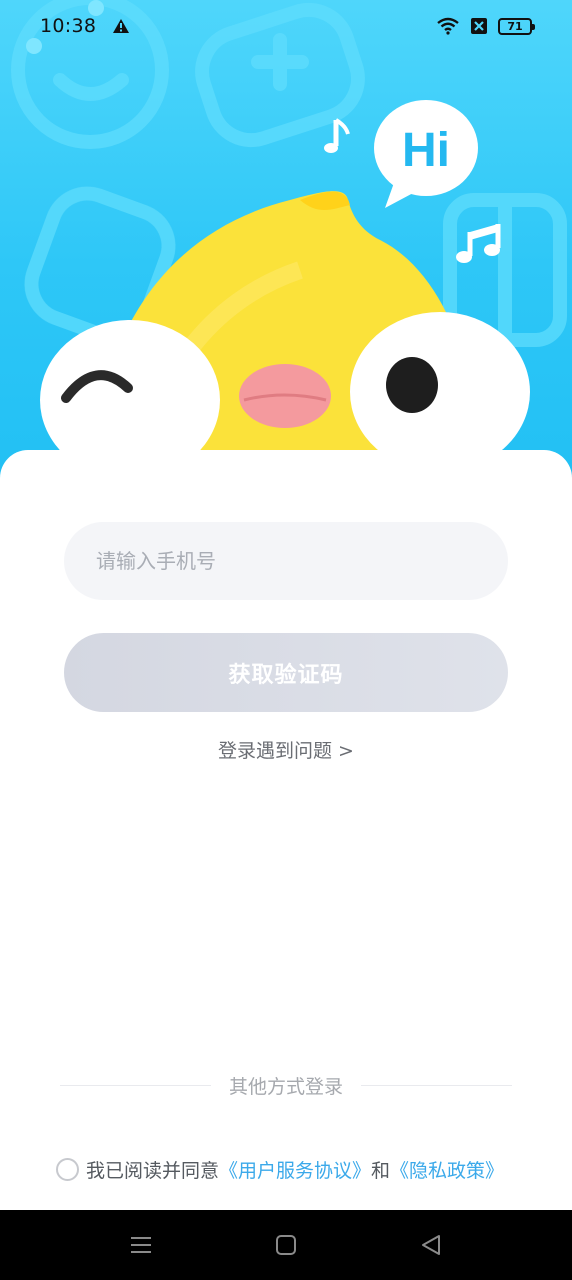 This screenshot has width=572, height=1280. I want to click on terms-of-service-link: 《用户服务协议》, so click(295, 1169).